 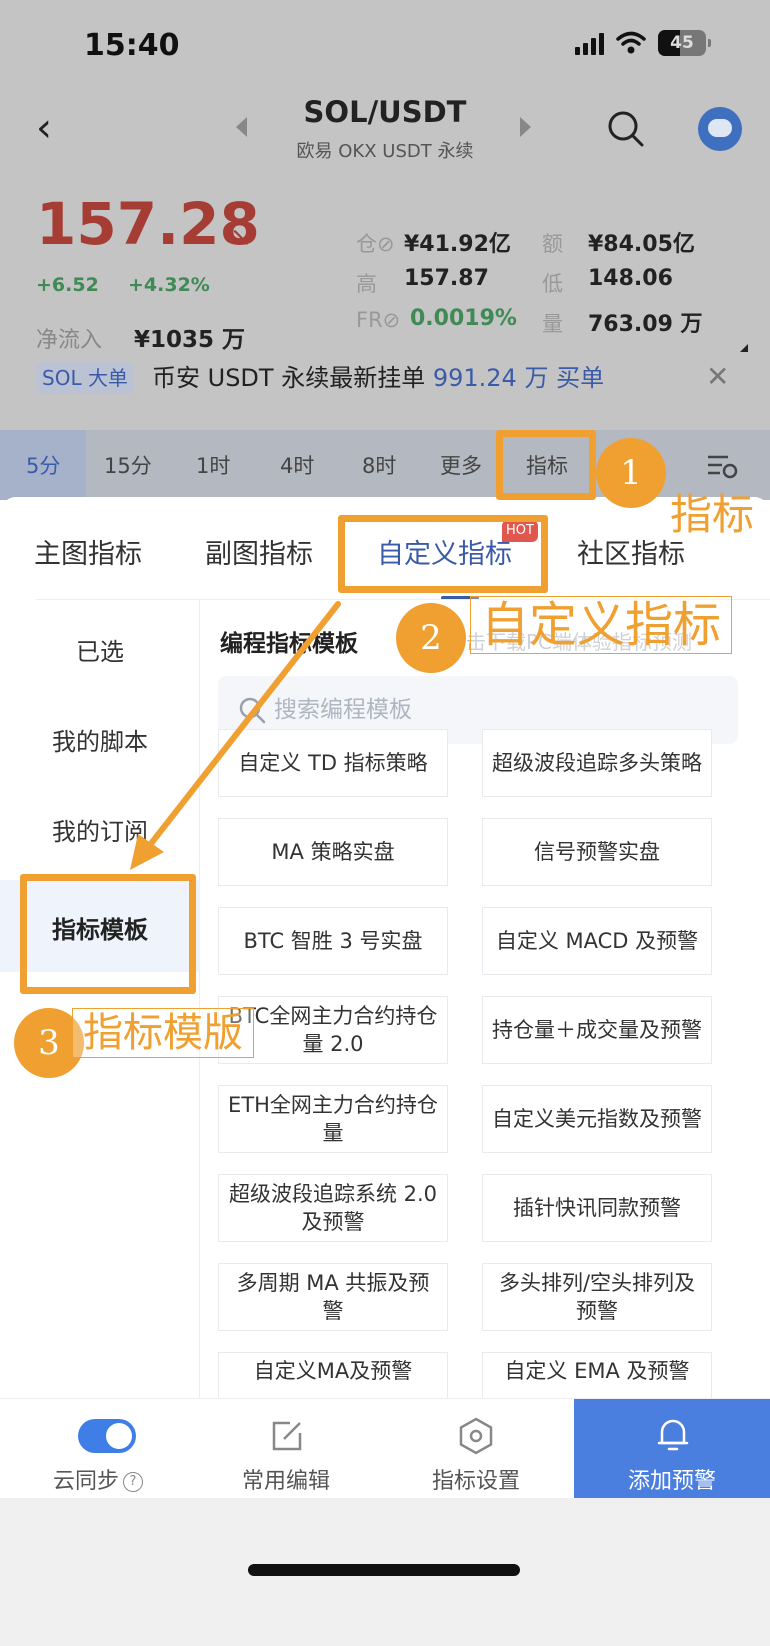 I want to click on timeframe-8h: 8时, so click(x=379, y=465).